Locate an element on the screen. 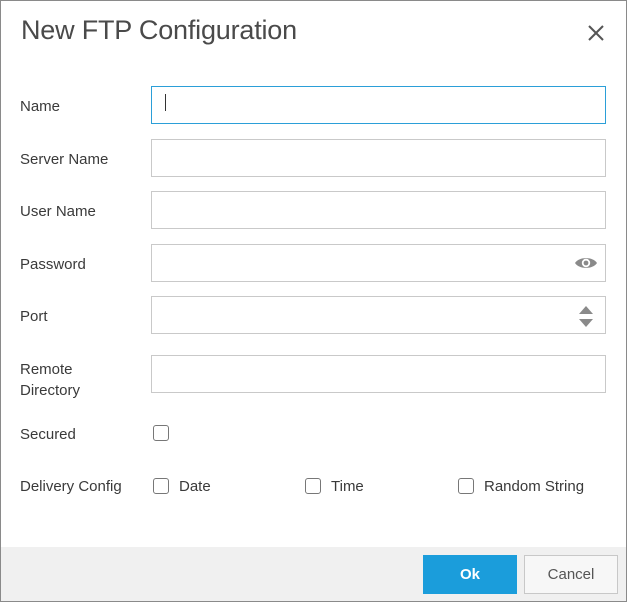 Image resolution: width=627 pixels, height=602 pixels. cancel-button: Cancel is located at coordinates (571, 574).